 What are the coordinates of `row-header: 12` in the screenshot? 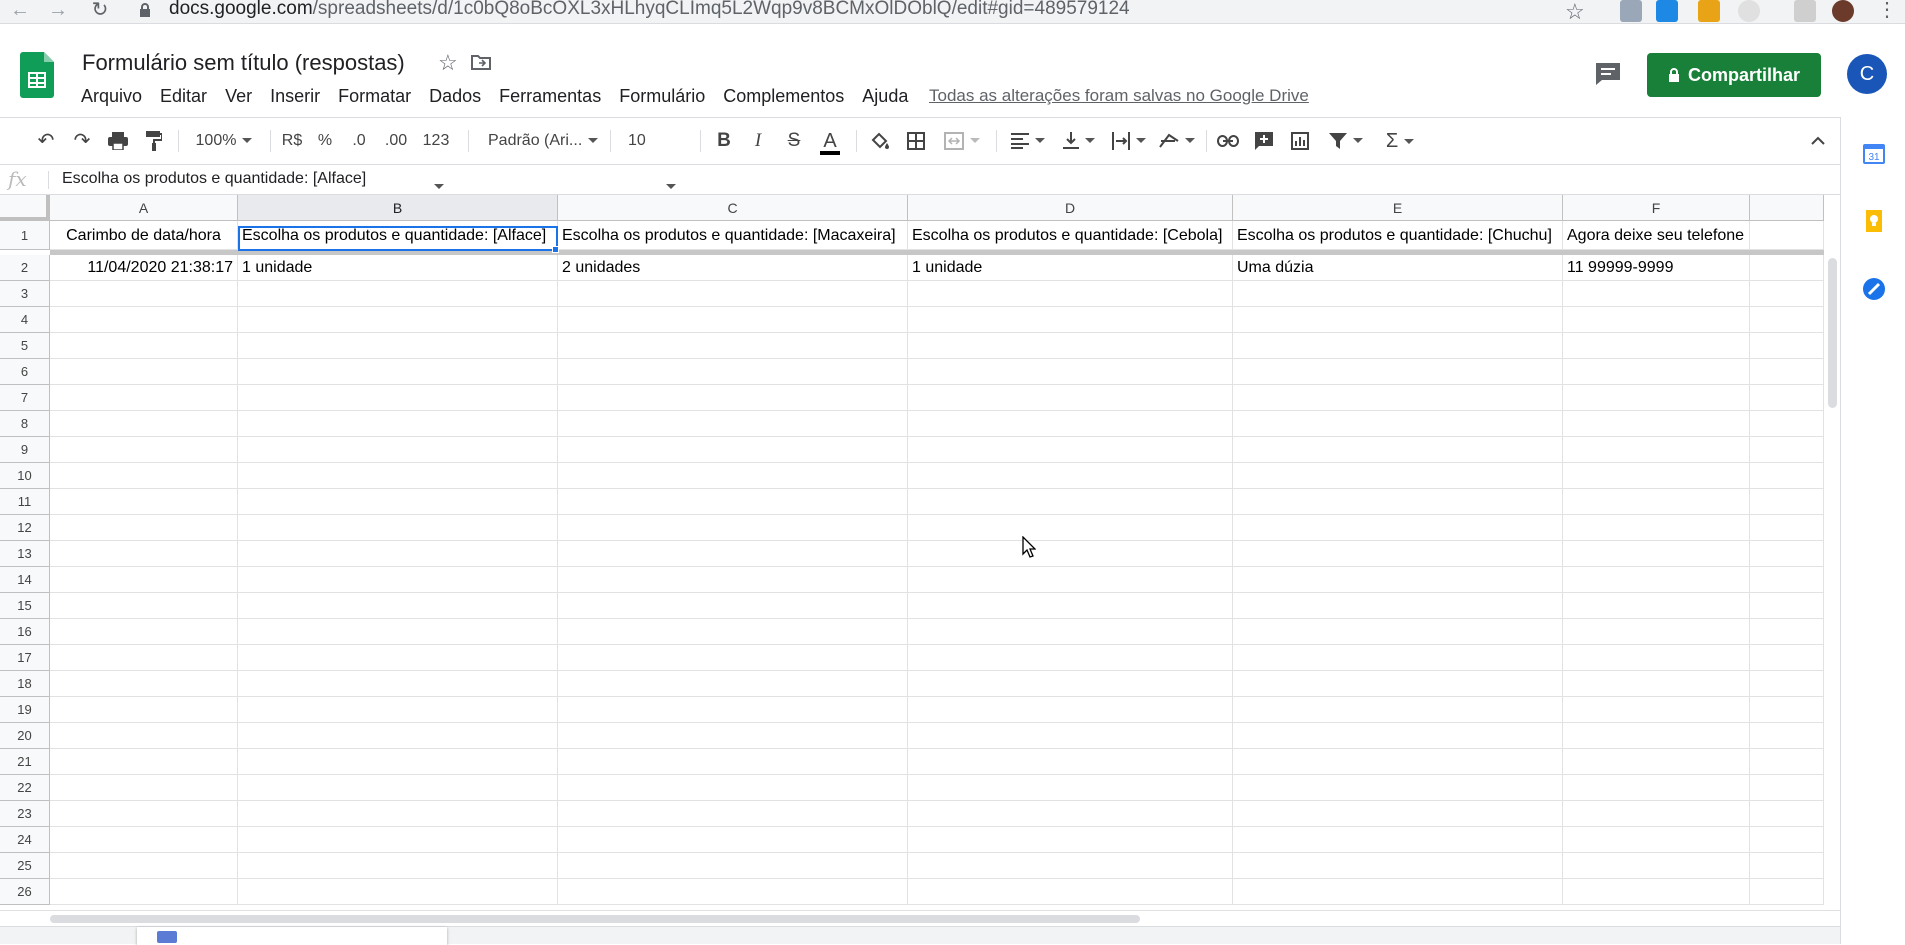 It's located at (25, 528).